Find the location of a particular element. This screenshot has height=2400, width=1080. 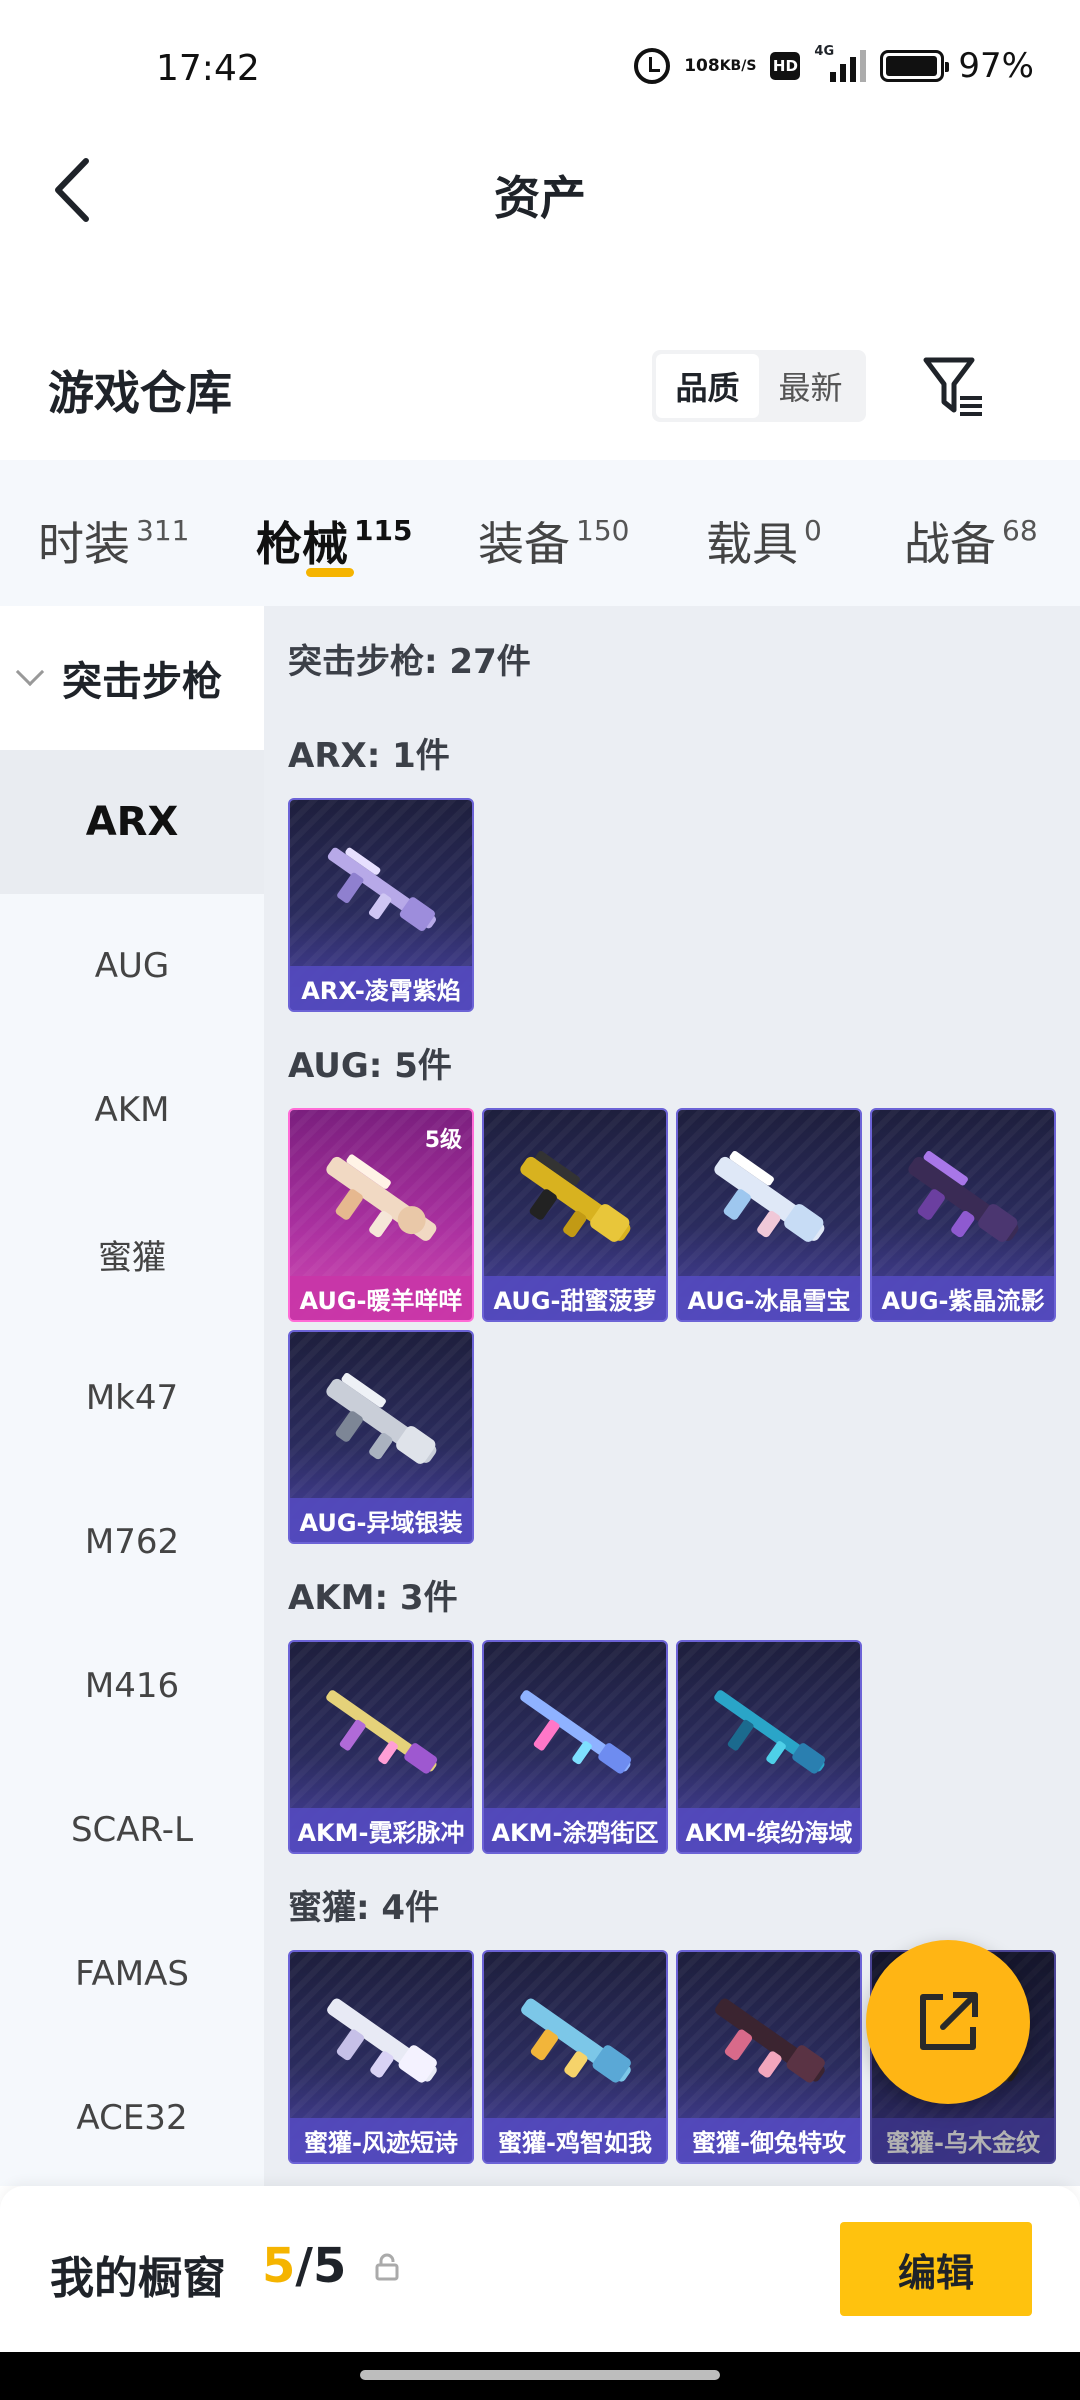

home-indicator is located at coordinates (540, 2375).